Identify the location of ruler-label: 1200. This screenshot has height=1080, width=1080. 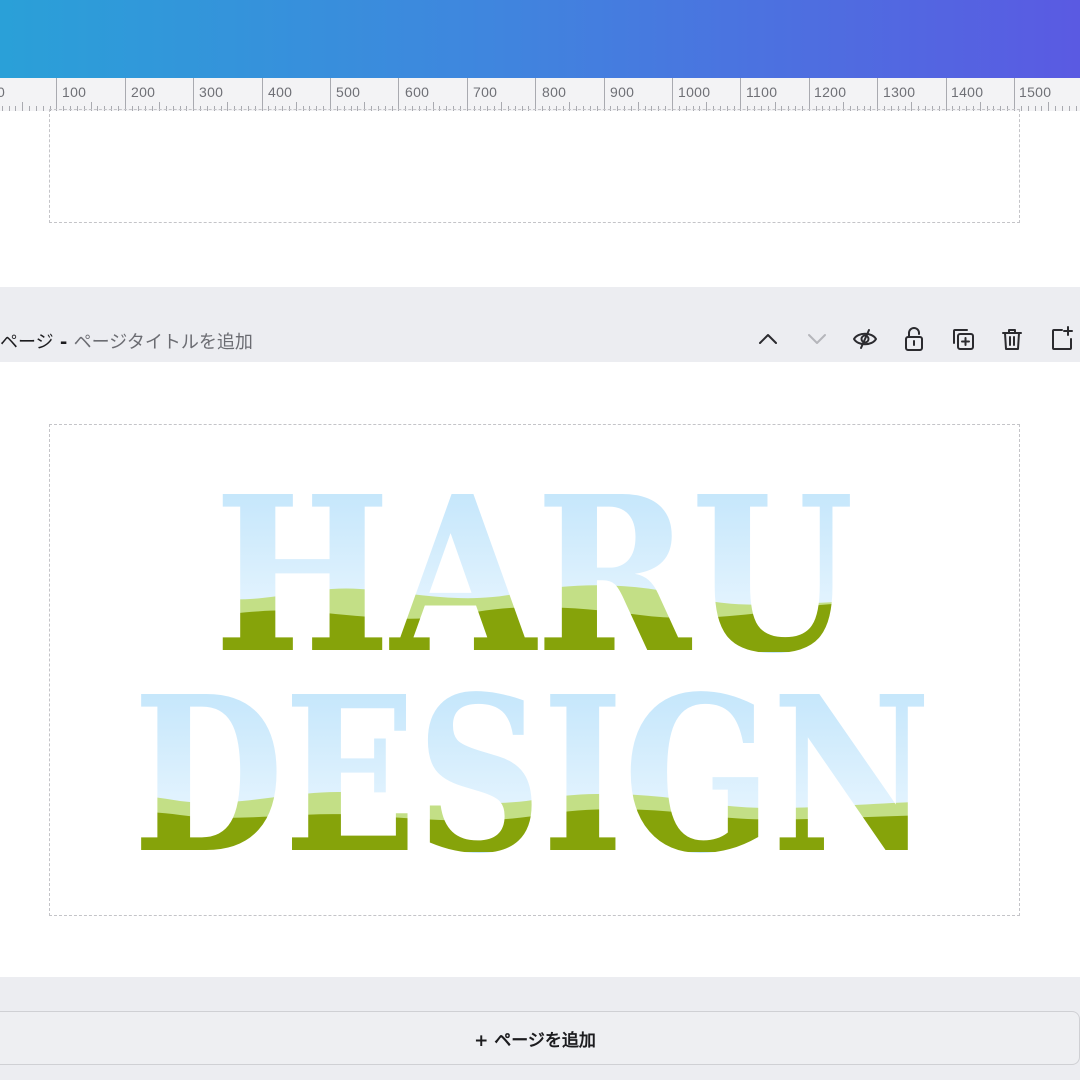
(830, 92).